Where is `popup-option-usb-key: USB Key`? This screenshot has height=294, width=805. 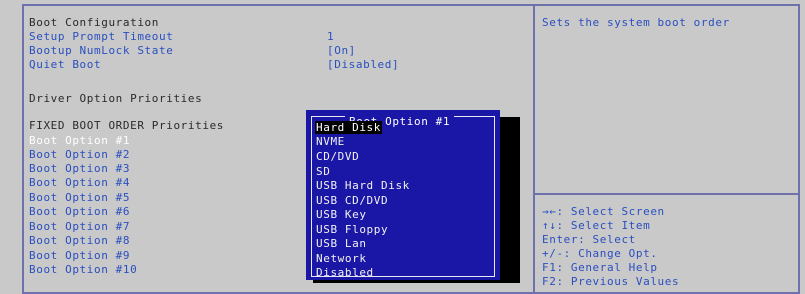 popup-option-usb-key: USB Key is located at coordinates (341, 214).